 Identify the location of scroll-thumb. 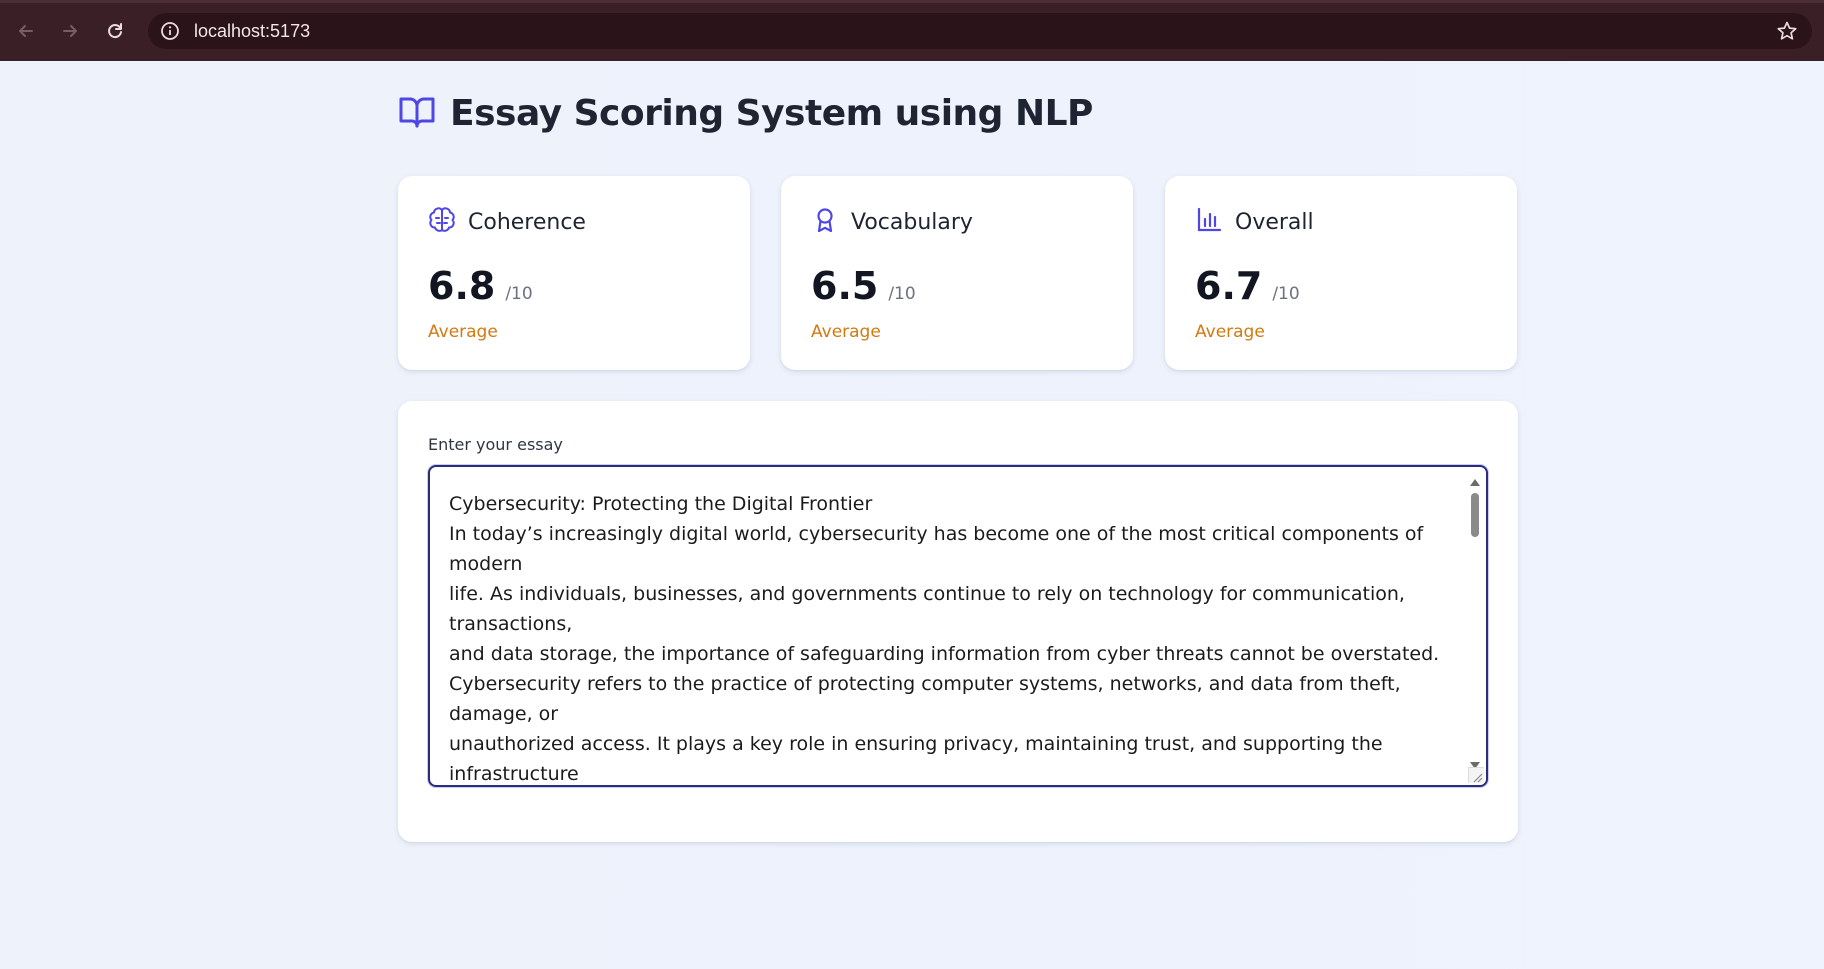
(1475, 515).